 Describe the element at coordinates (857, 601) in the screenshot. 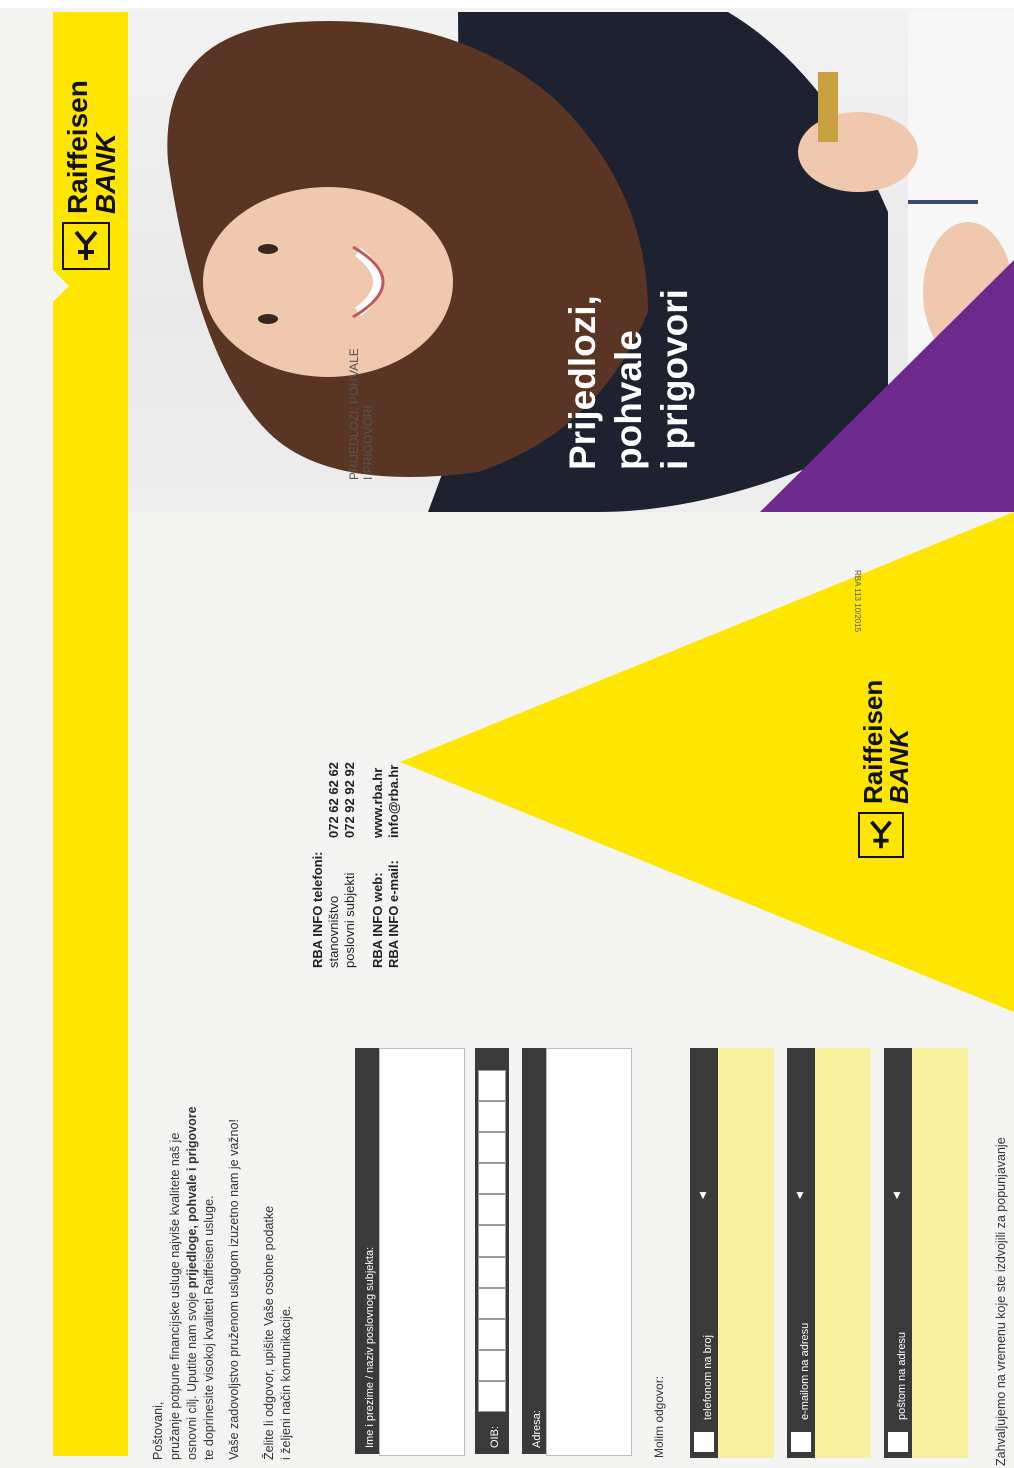

I see `print-code: RBA 113 10/2015` at that location.